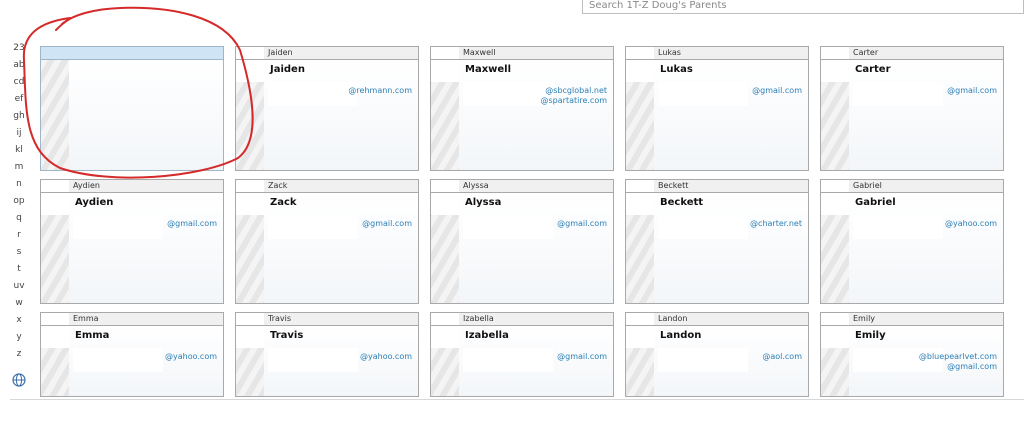  I want to click on contact-card: Aydien Aydien @gmail.com, so click(132, 241).